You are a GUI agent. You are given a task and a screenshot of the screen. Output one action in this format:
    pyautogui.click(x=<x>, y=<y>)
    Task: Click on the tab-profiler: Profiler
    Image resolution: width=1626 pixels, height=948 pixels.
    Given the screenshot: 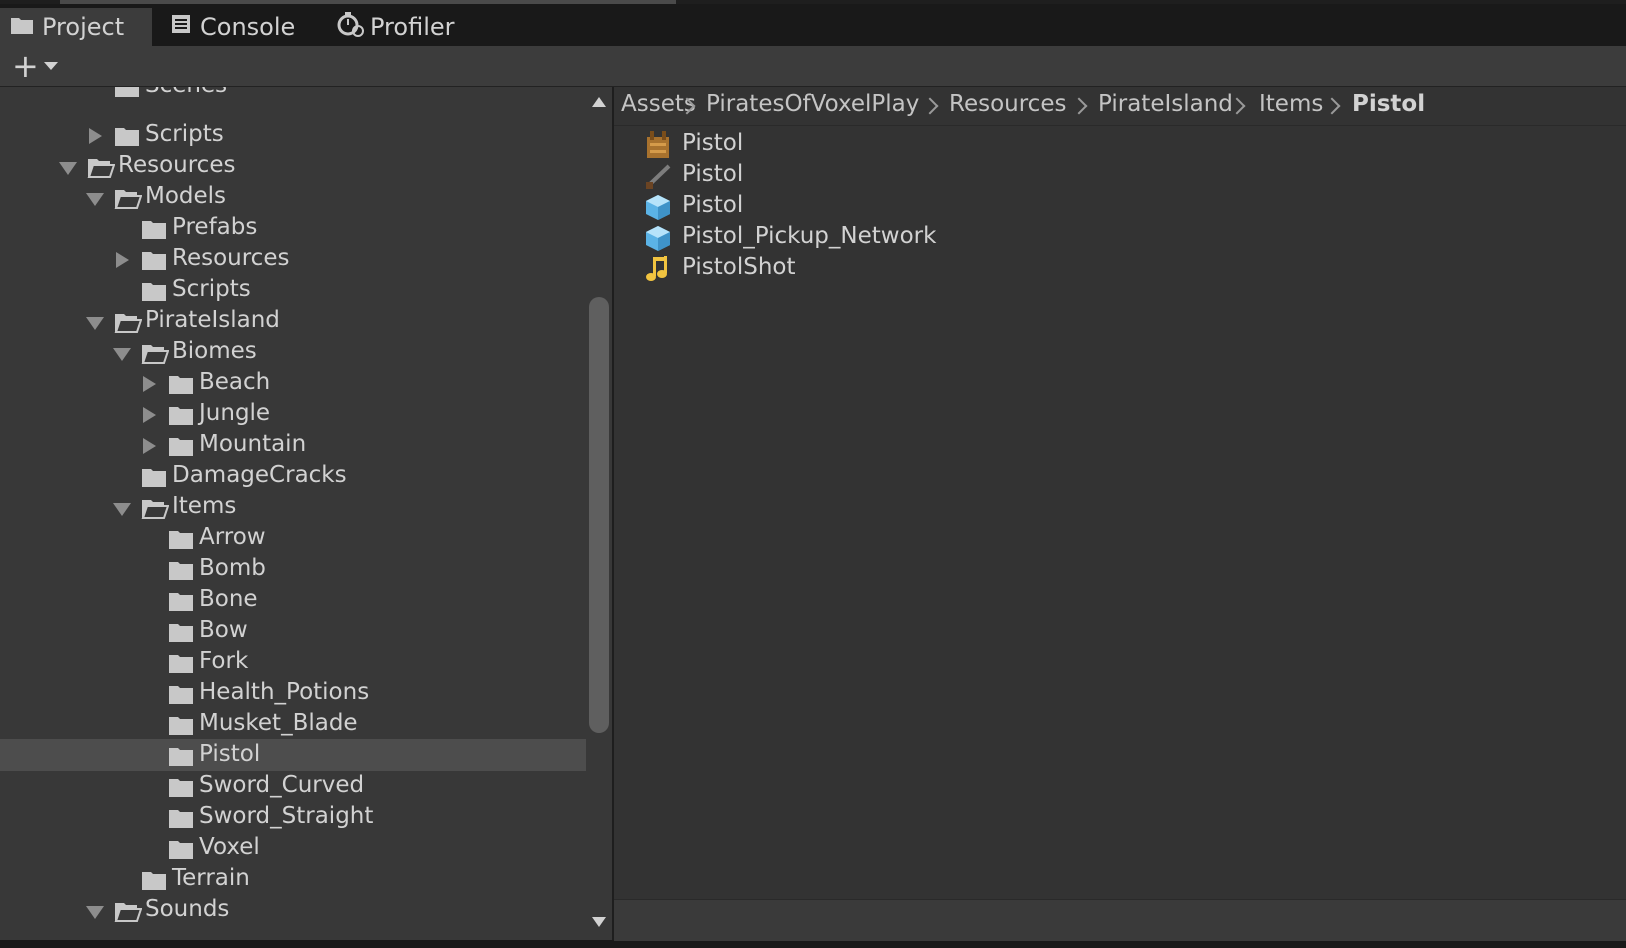 What is the action you would take?
    pyautogui.click(x=395, y=27)
    